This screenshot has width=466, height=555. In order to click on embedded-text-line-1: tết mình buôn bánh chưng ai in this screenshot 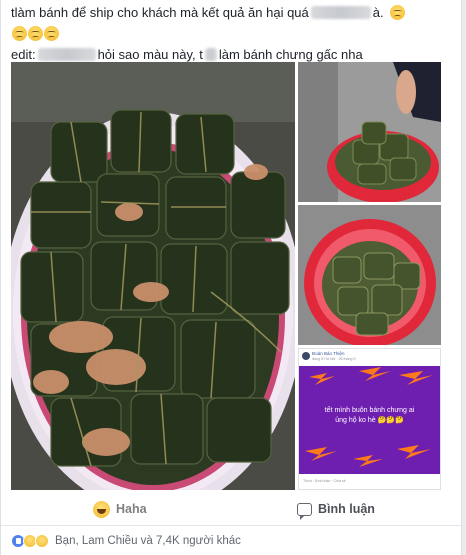, I will do `click(370, 409)`.